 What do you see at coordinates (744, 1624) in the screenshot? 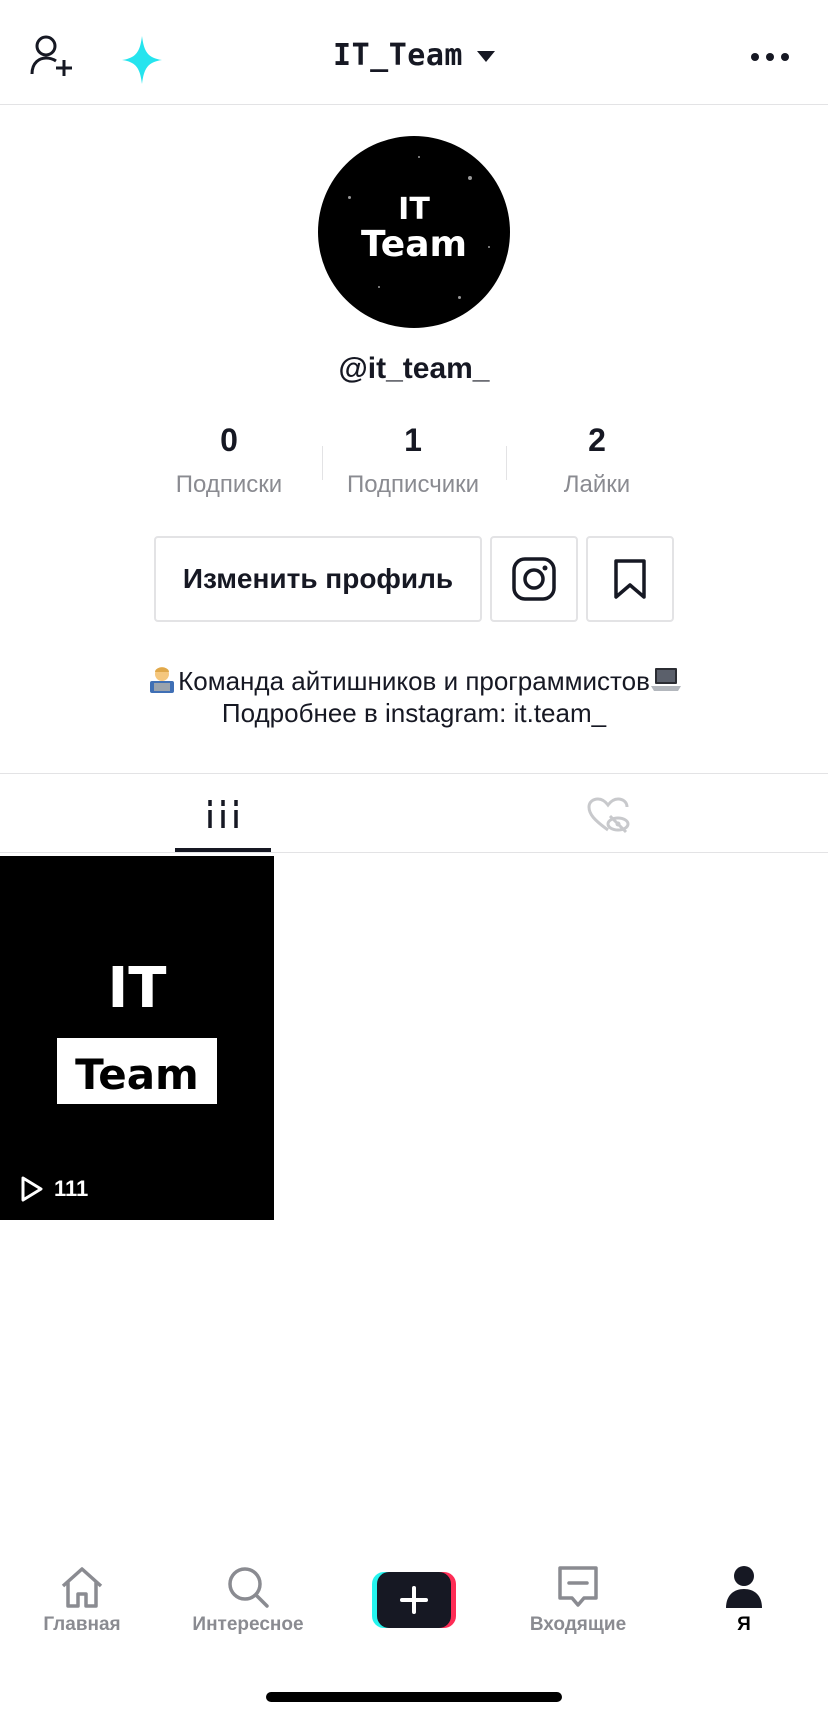
I see `nav-profile-label: Я` at bounding box center [744, 1624].